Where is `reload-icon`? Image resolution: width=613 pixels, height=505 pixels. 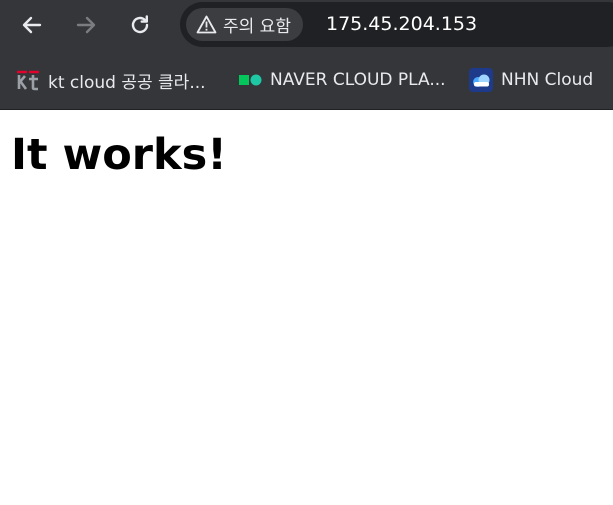
reload-icon is located at coordinates (140, 24).